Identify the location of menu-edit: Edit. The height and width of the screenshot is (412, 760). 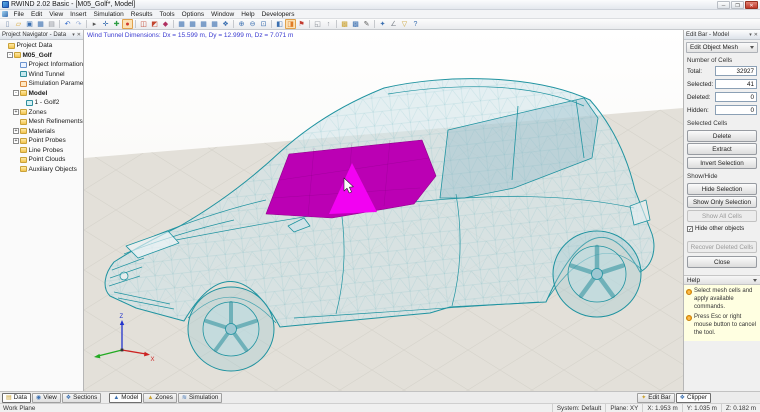
(36, 14).